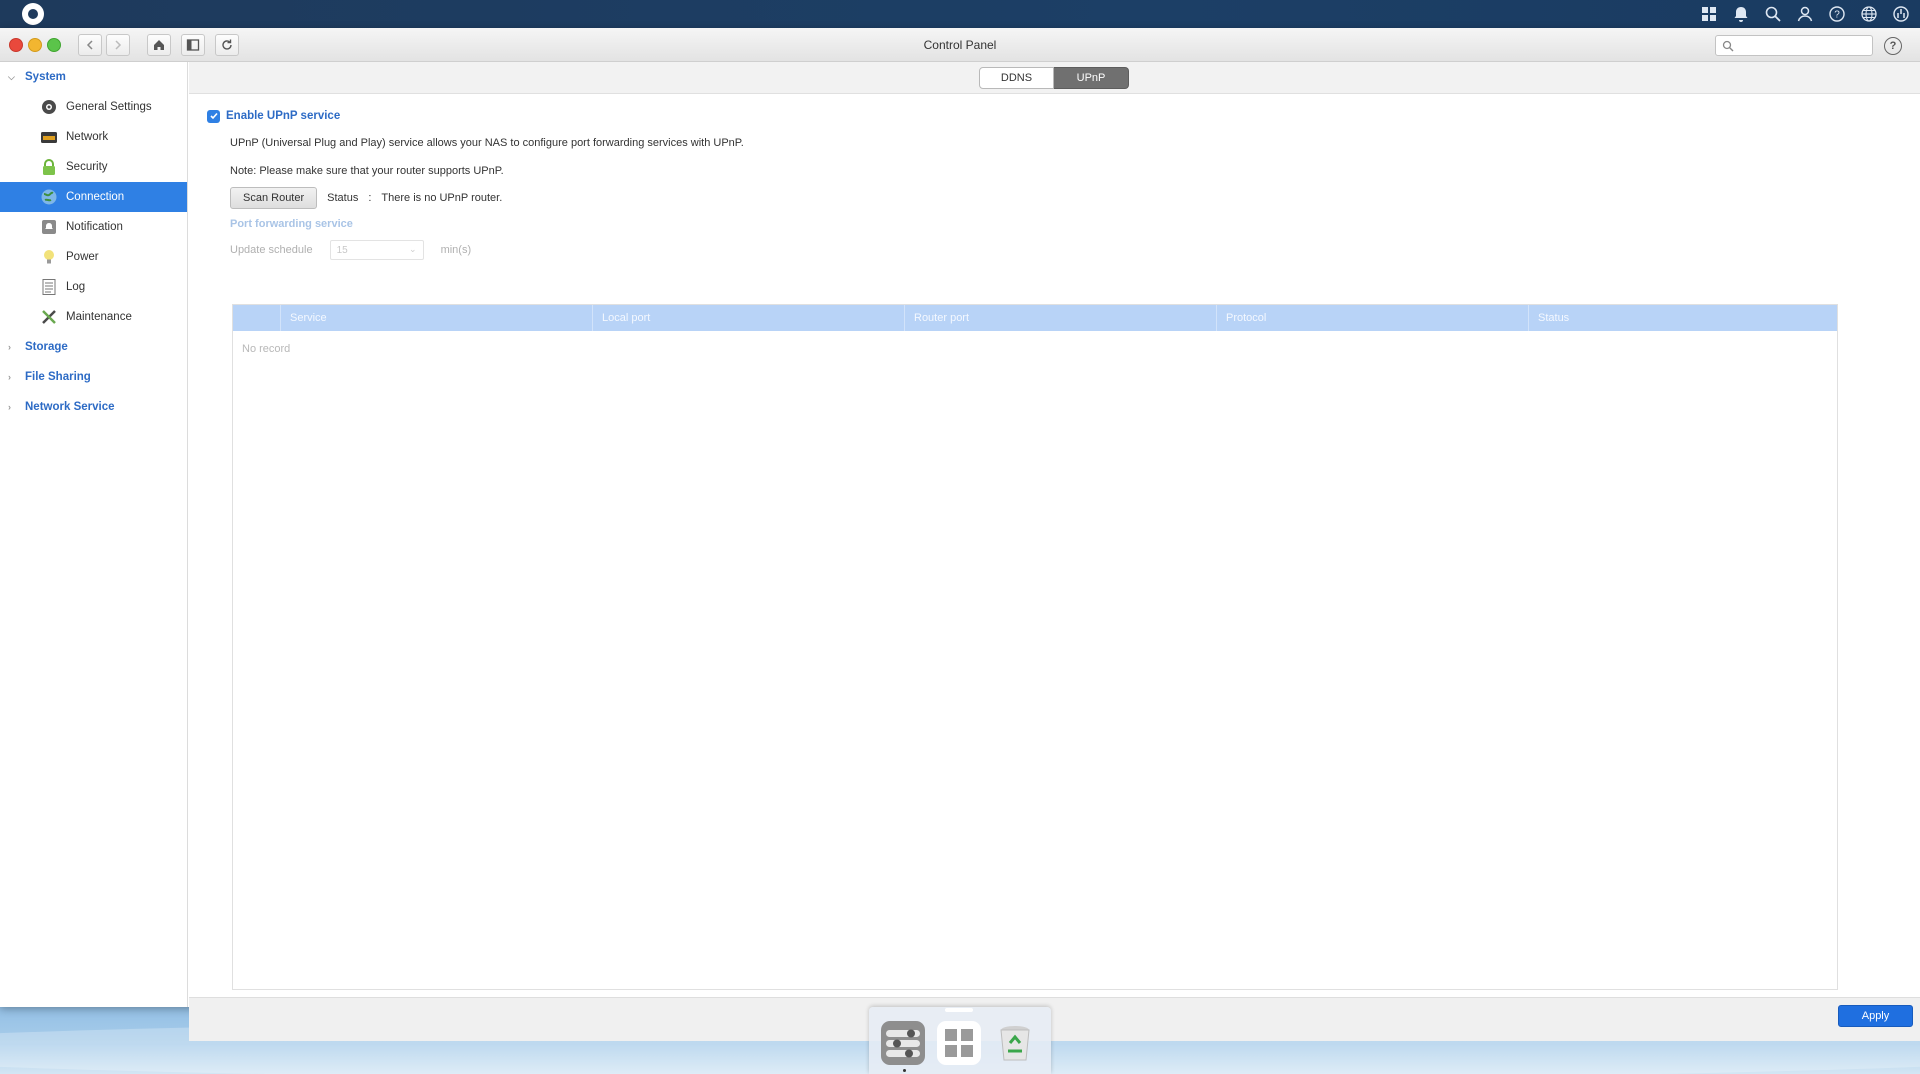 Image resolution: width=1920 pixels, height=1074 pixels. What do you see at coordinates (1015, 1043) in the screenshot?
I see `recycle-bin-dock-icon` at bounding box center [1015, 1043].